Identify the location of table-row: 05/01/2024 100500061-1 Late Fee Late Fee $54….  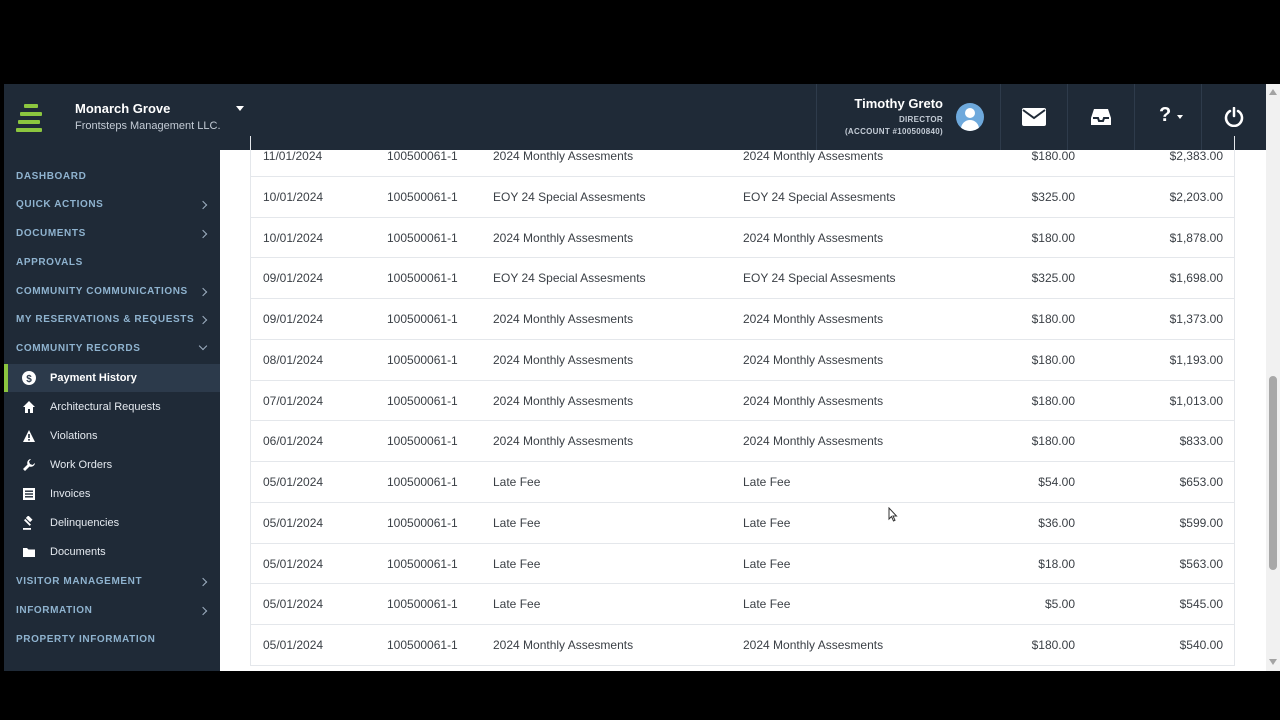
(742, 482).